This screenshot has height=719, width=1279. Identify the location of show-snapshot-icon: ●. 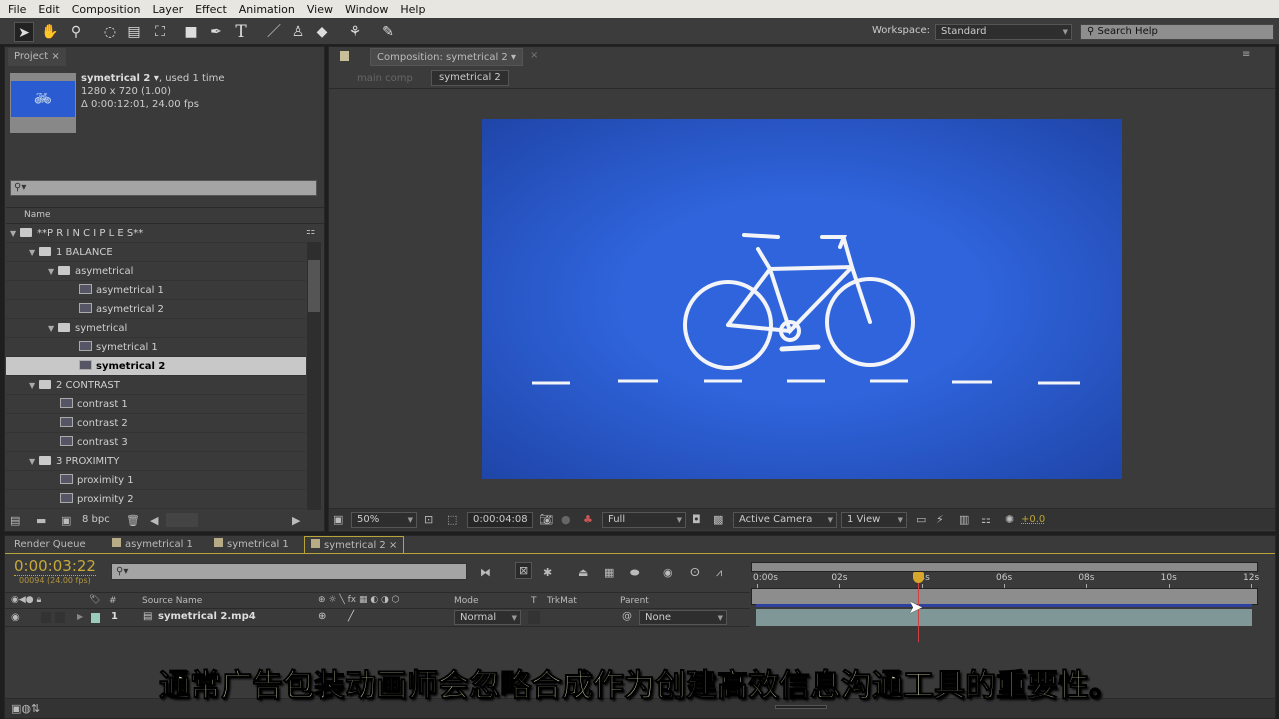
(566, 519).